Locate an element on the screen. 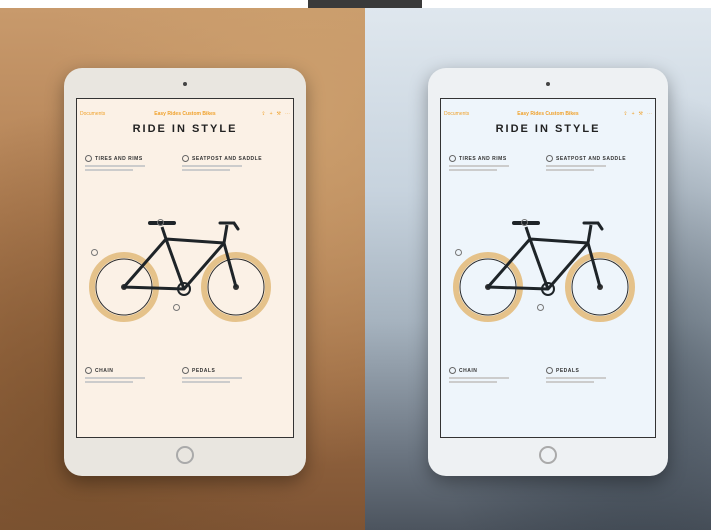 This screenshot has height=530, width=711. top-tab is located at coordinates (365, 4).